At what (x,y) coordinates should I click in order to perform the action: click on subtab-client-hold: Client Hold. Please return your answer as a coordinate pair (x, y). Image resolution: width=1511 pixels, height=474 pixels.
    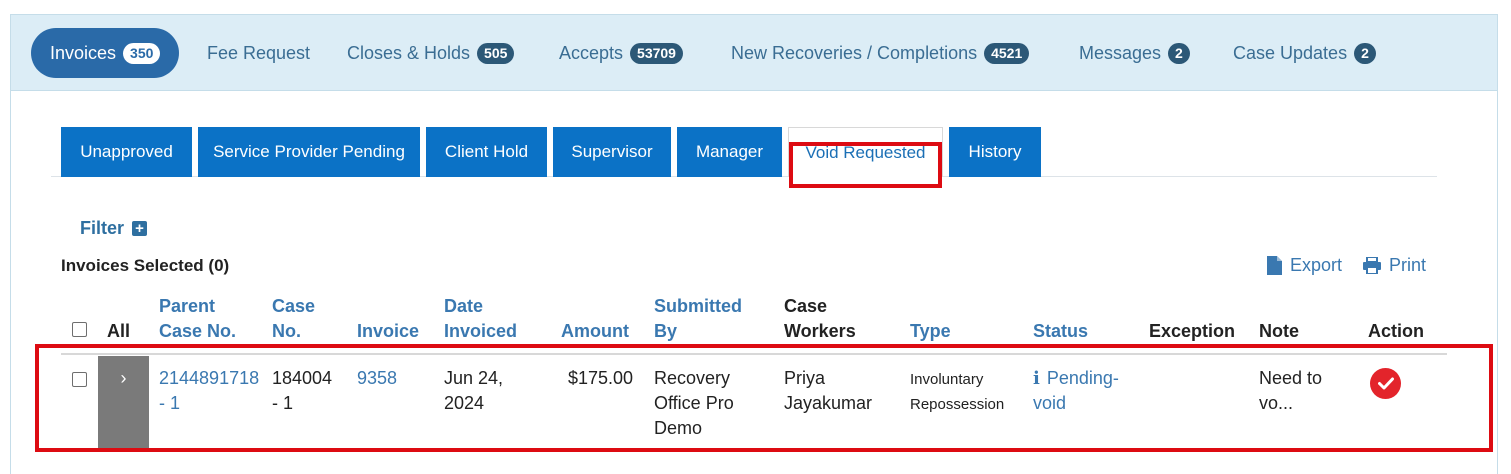
    Looking at the image, I should click on (486, 152).